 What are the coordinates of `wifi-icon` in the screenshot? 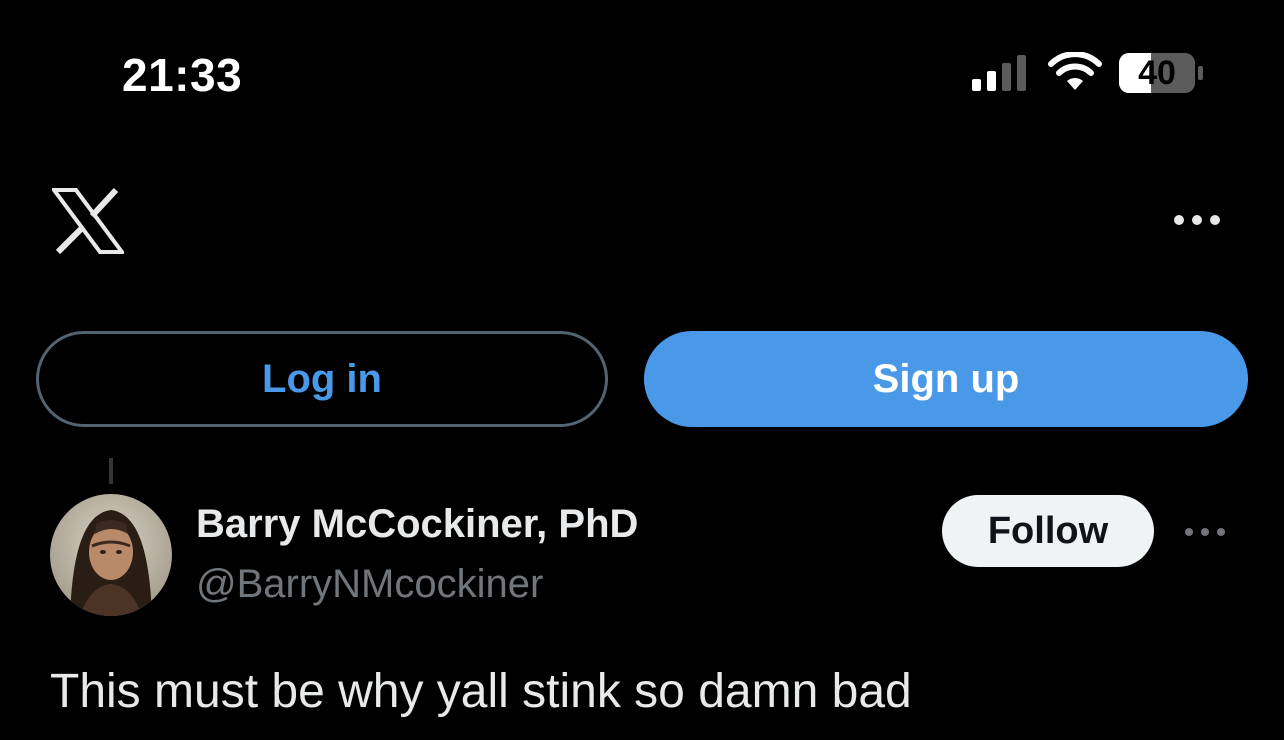 It's located at (1075, 71).